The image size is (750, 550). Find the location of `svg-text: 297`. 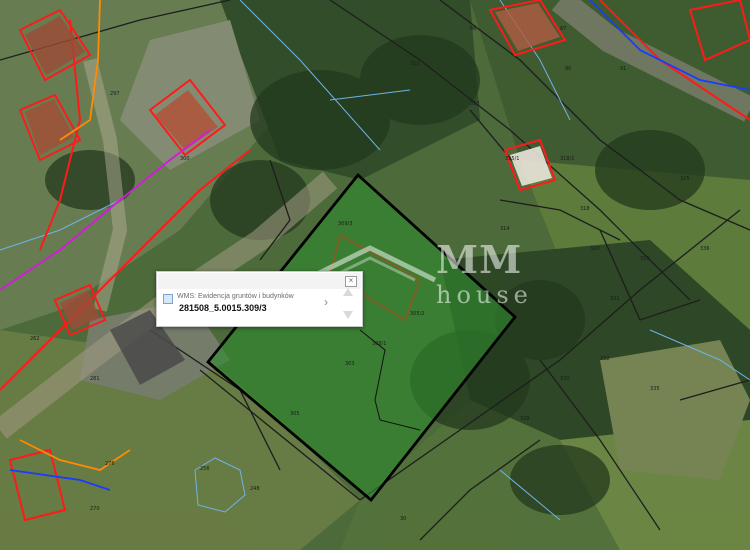

svg-text: 297 is located at coordinates (115, 94).